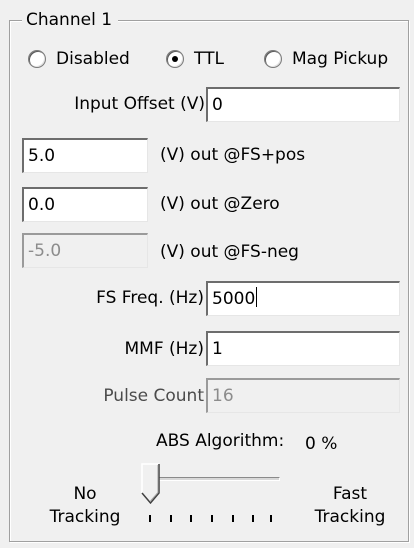 Image resolution: width=414 pixels, height=548 pixels. Describe the element at coordinates (303, 104) in the screenshot. I see `input-offset-field: 0` at that location.